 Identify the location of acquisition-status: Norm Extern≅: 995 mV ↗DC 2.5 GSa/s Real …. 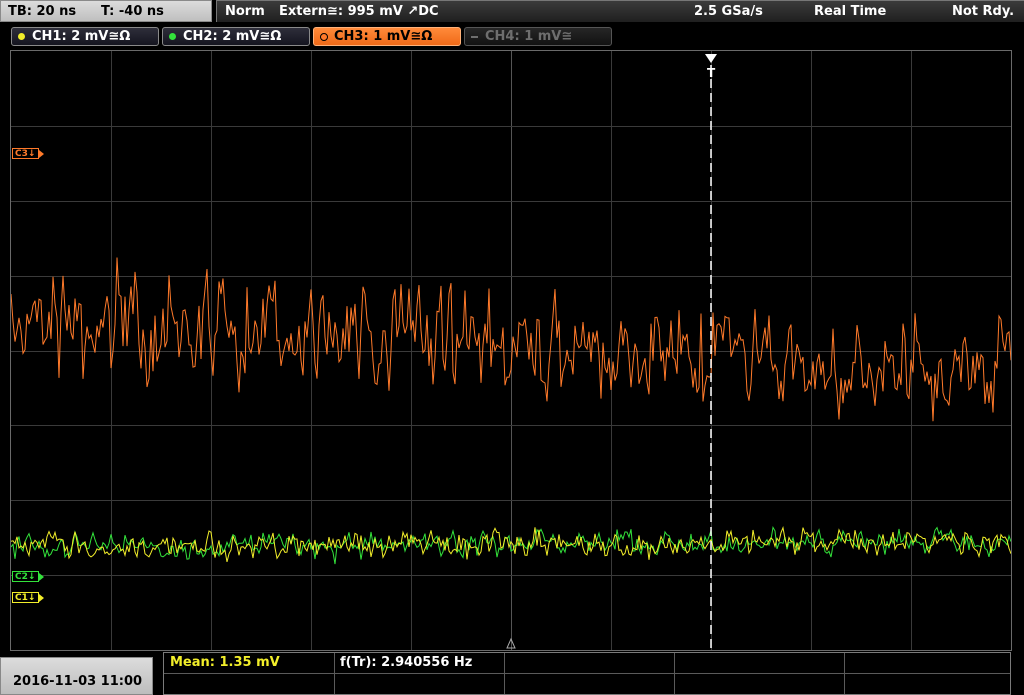
(620, 11).